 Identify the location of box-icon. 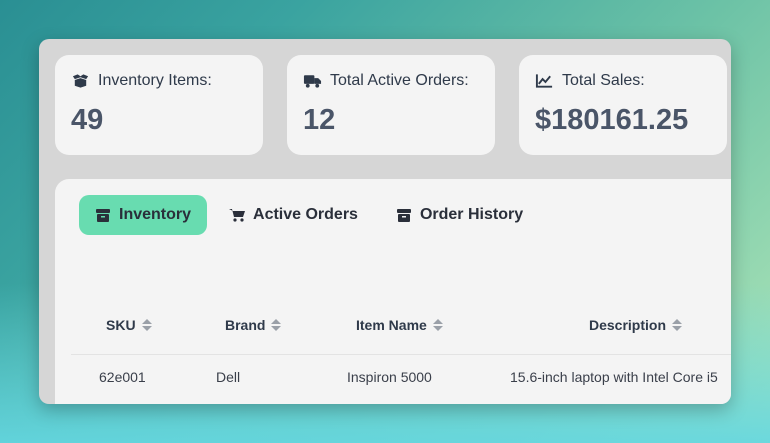
(103, 215).